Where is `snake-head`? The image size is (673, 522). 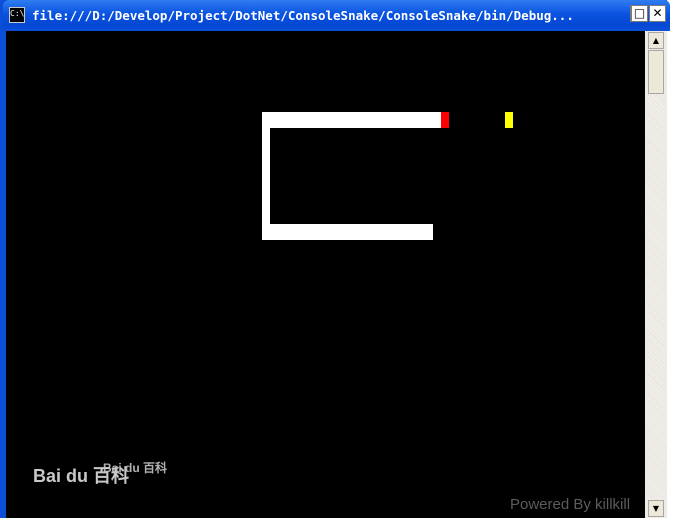
snake-head is located at coordinates (445, 120).